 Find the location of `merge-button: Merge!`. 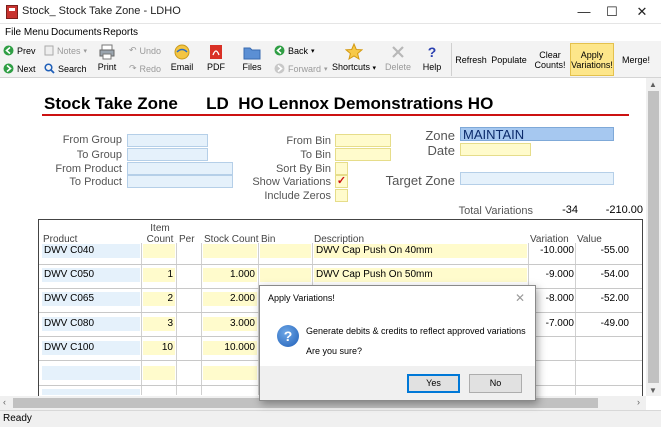

merge-button: Merge! is located at coordinates (636, 59).